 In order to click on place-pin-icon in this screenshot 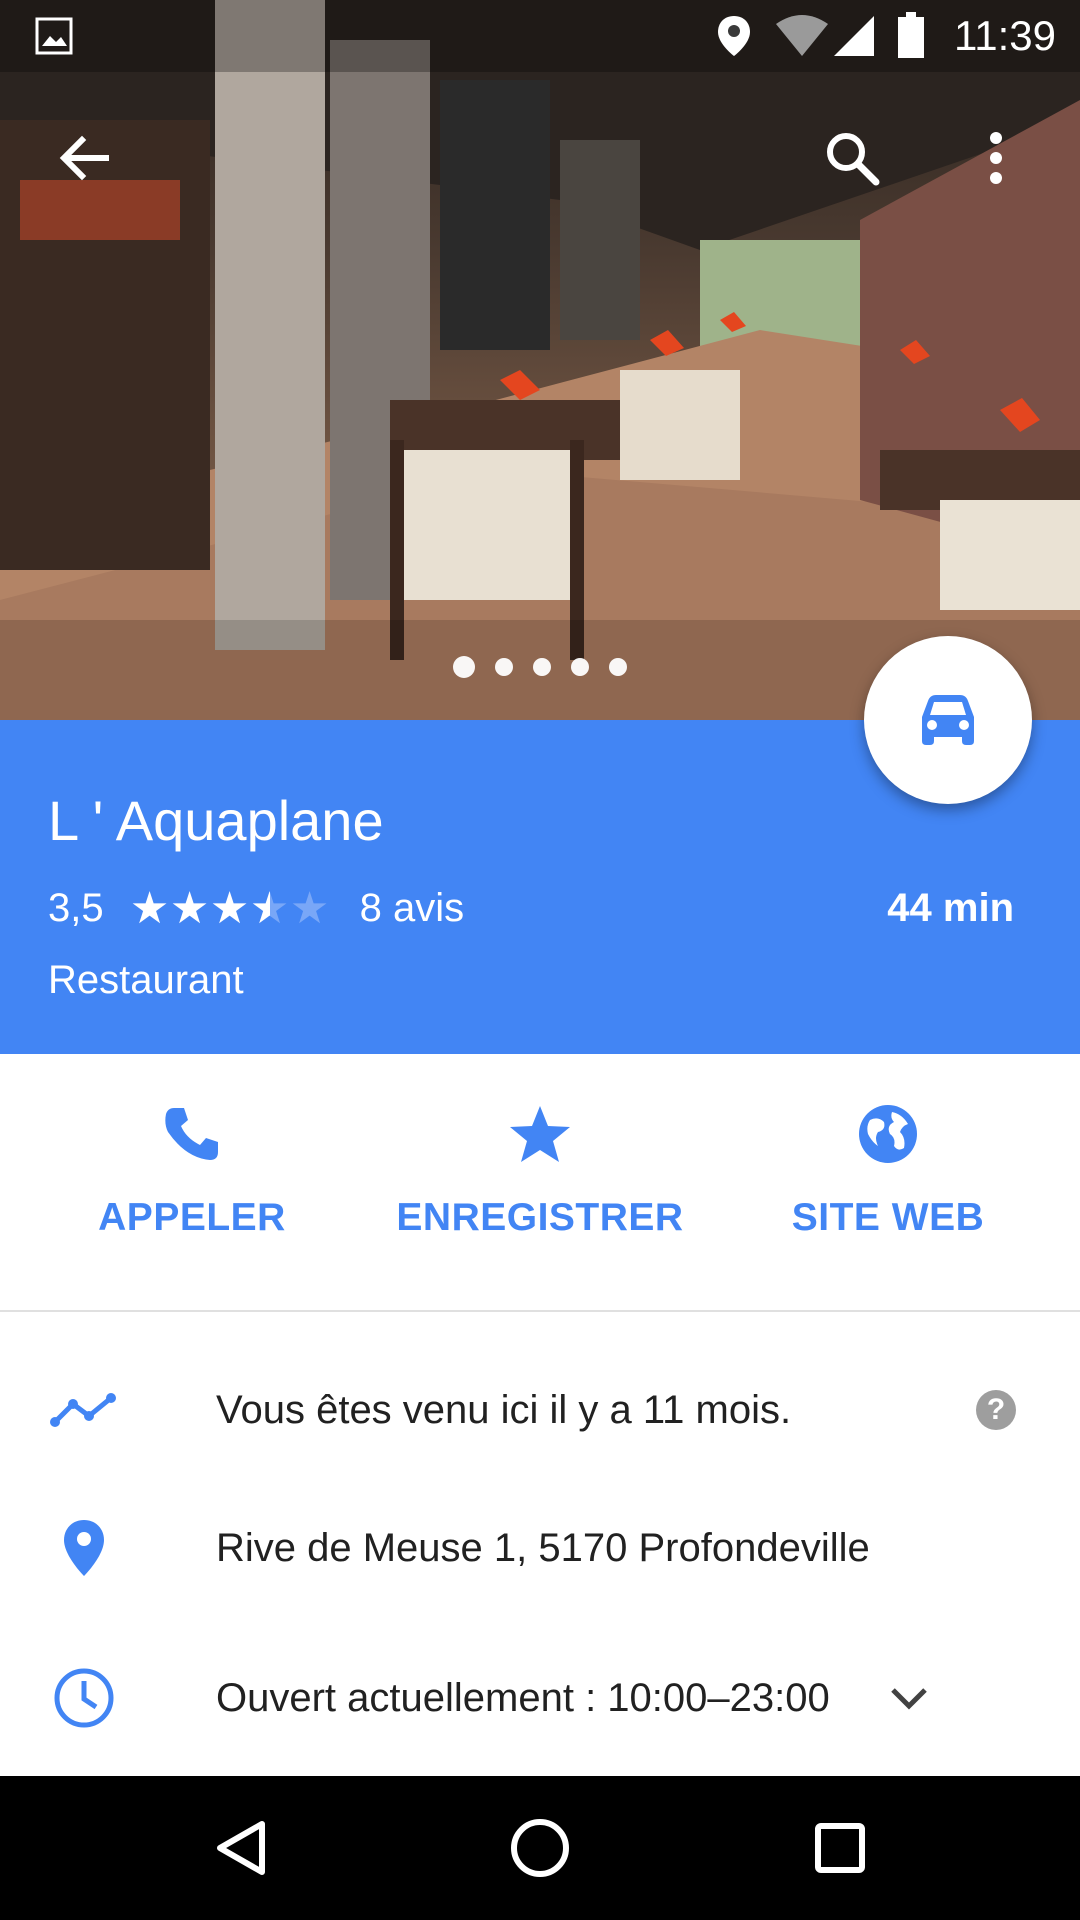, I will do `click(84, 1548)`.